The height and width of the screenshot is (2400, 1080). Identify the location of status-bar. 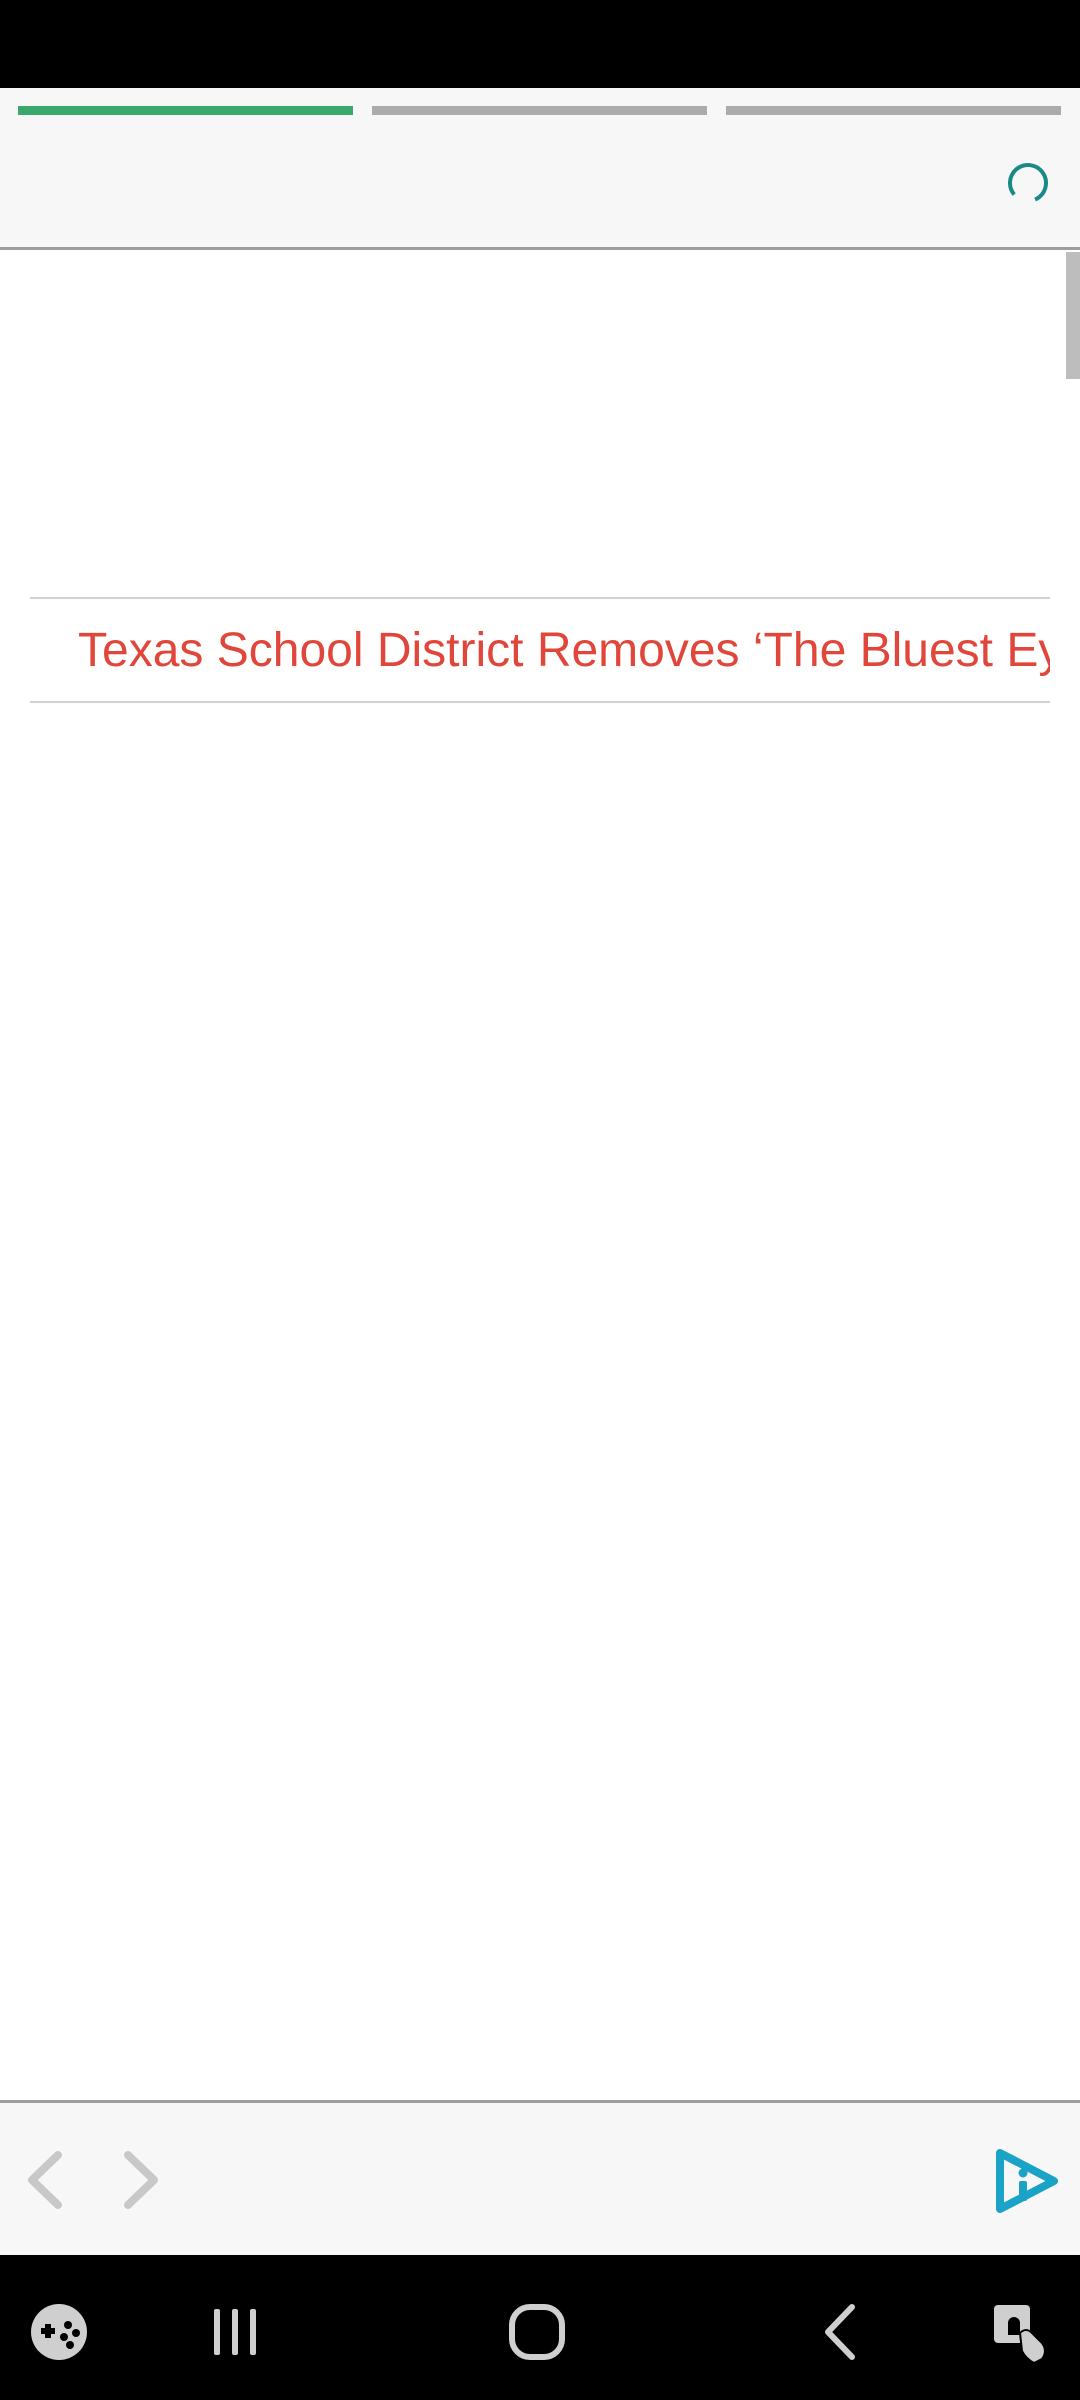
(540, 44).